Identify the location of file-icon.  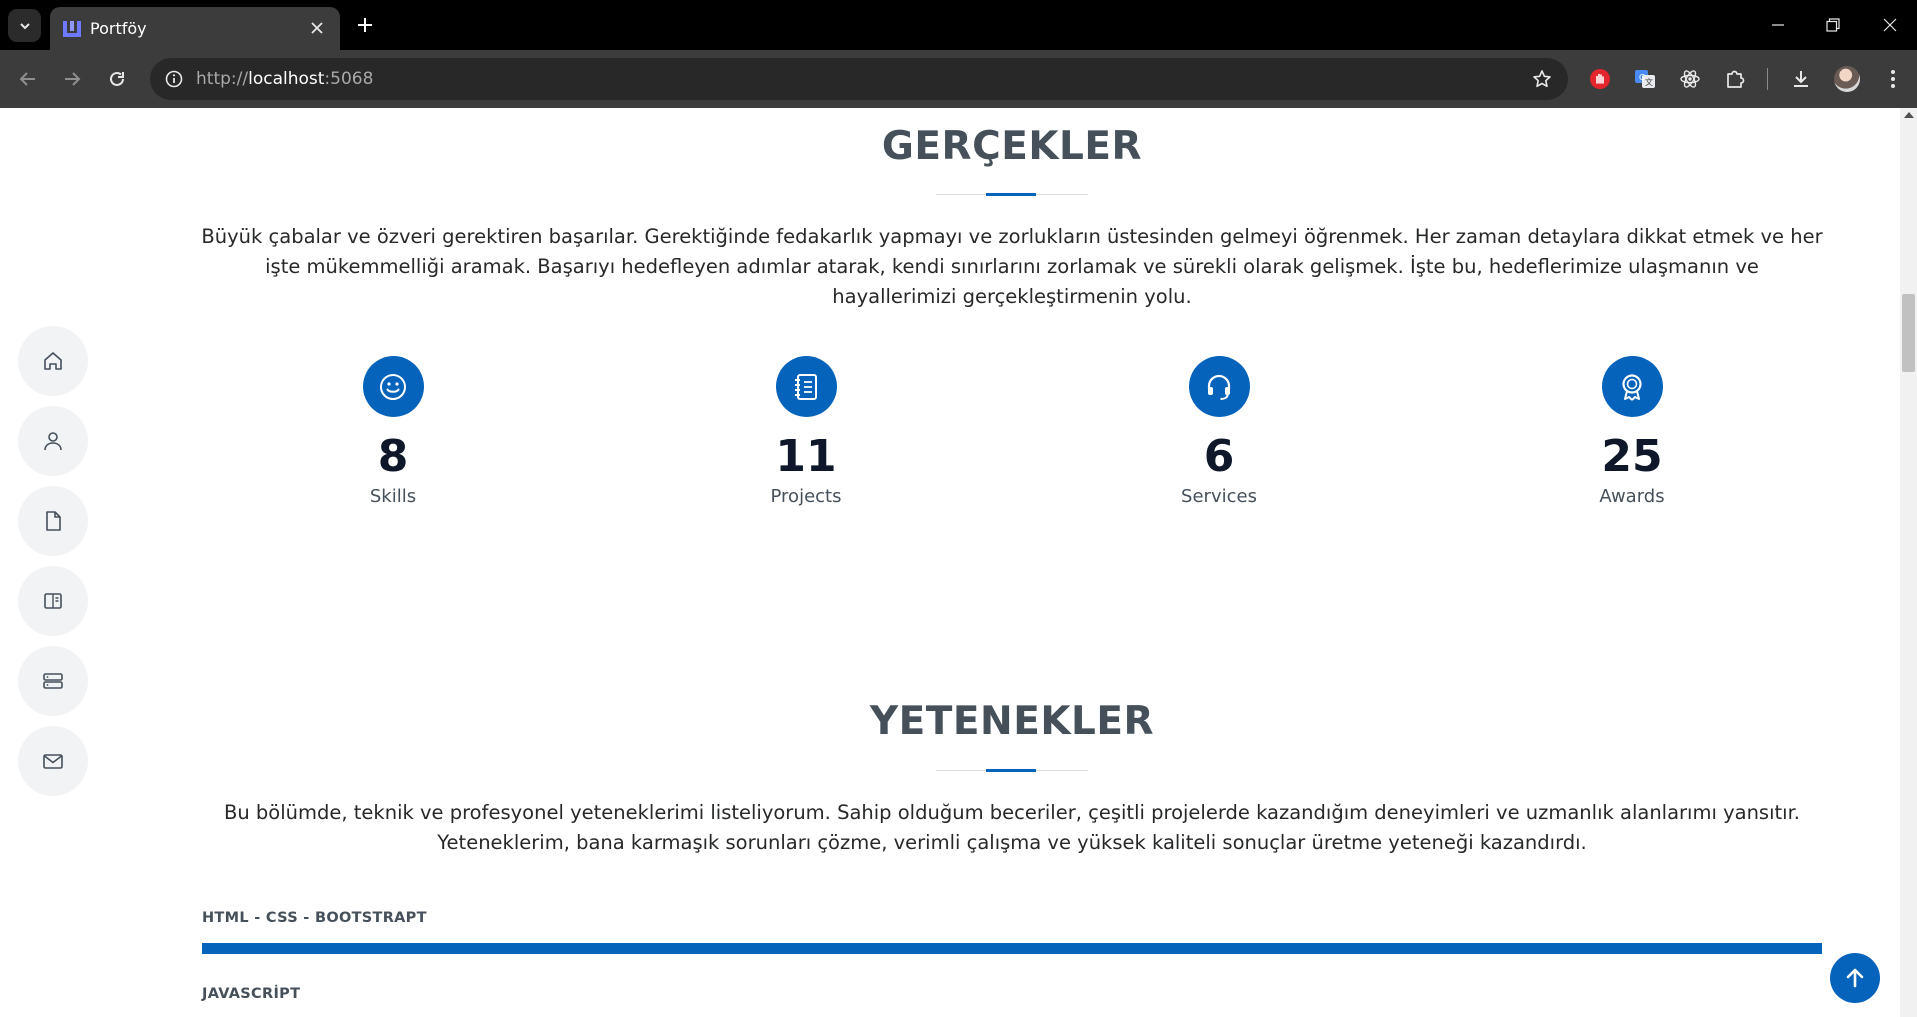
(53, 521).